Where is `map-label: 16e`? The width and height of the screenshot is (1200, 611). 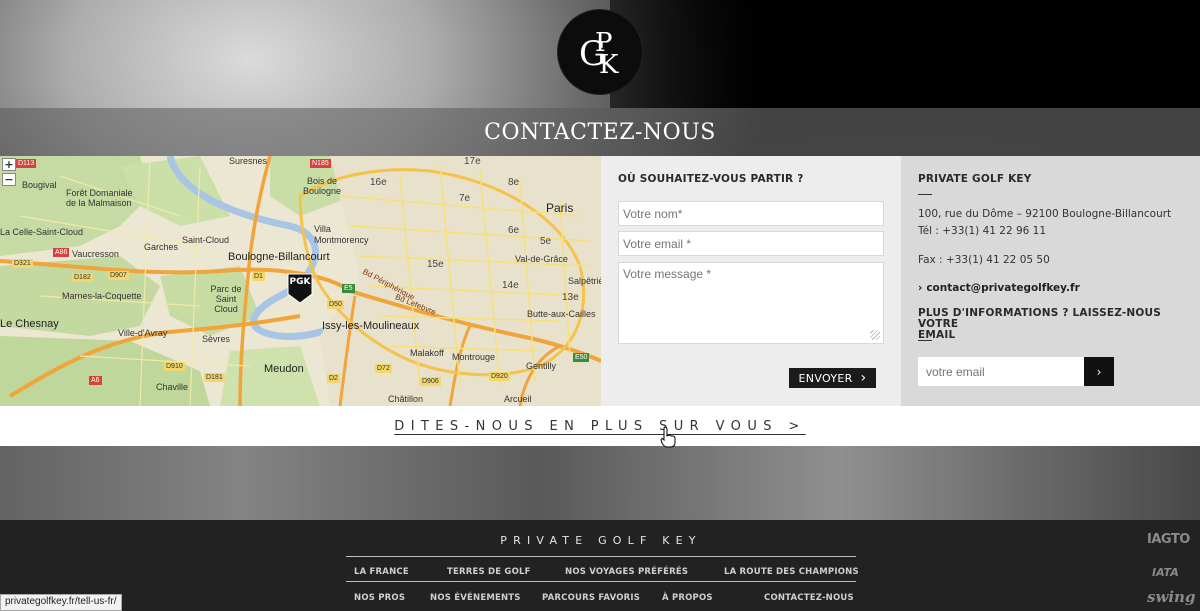 map-label: 16e is located at coordinates (378, 182).